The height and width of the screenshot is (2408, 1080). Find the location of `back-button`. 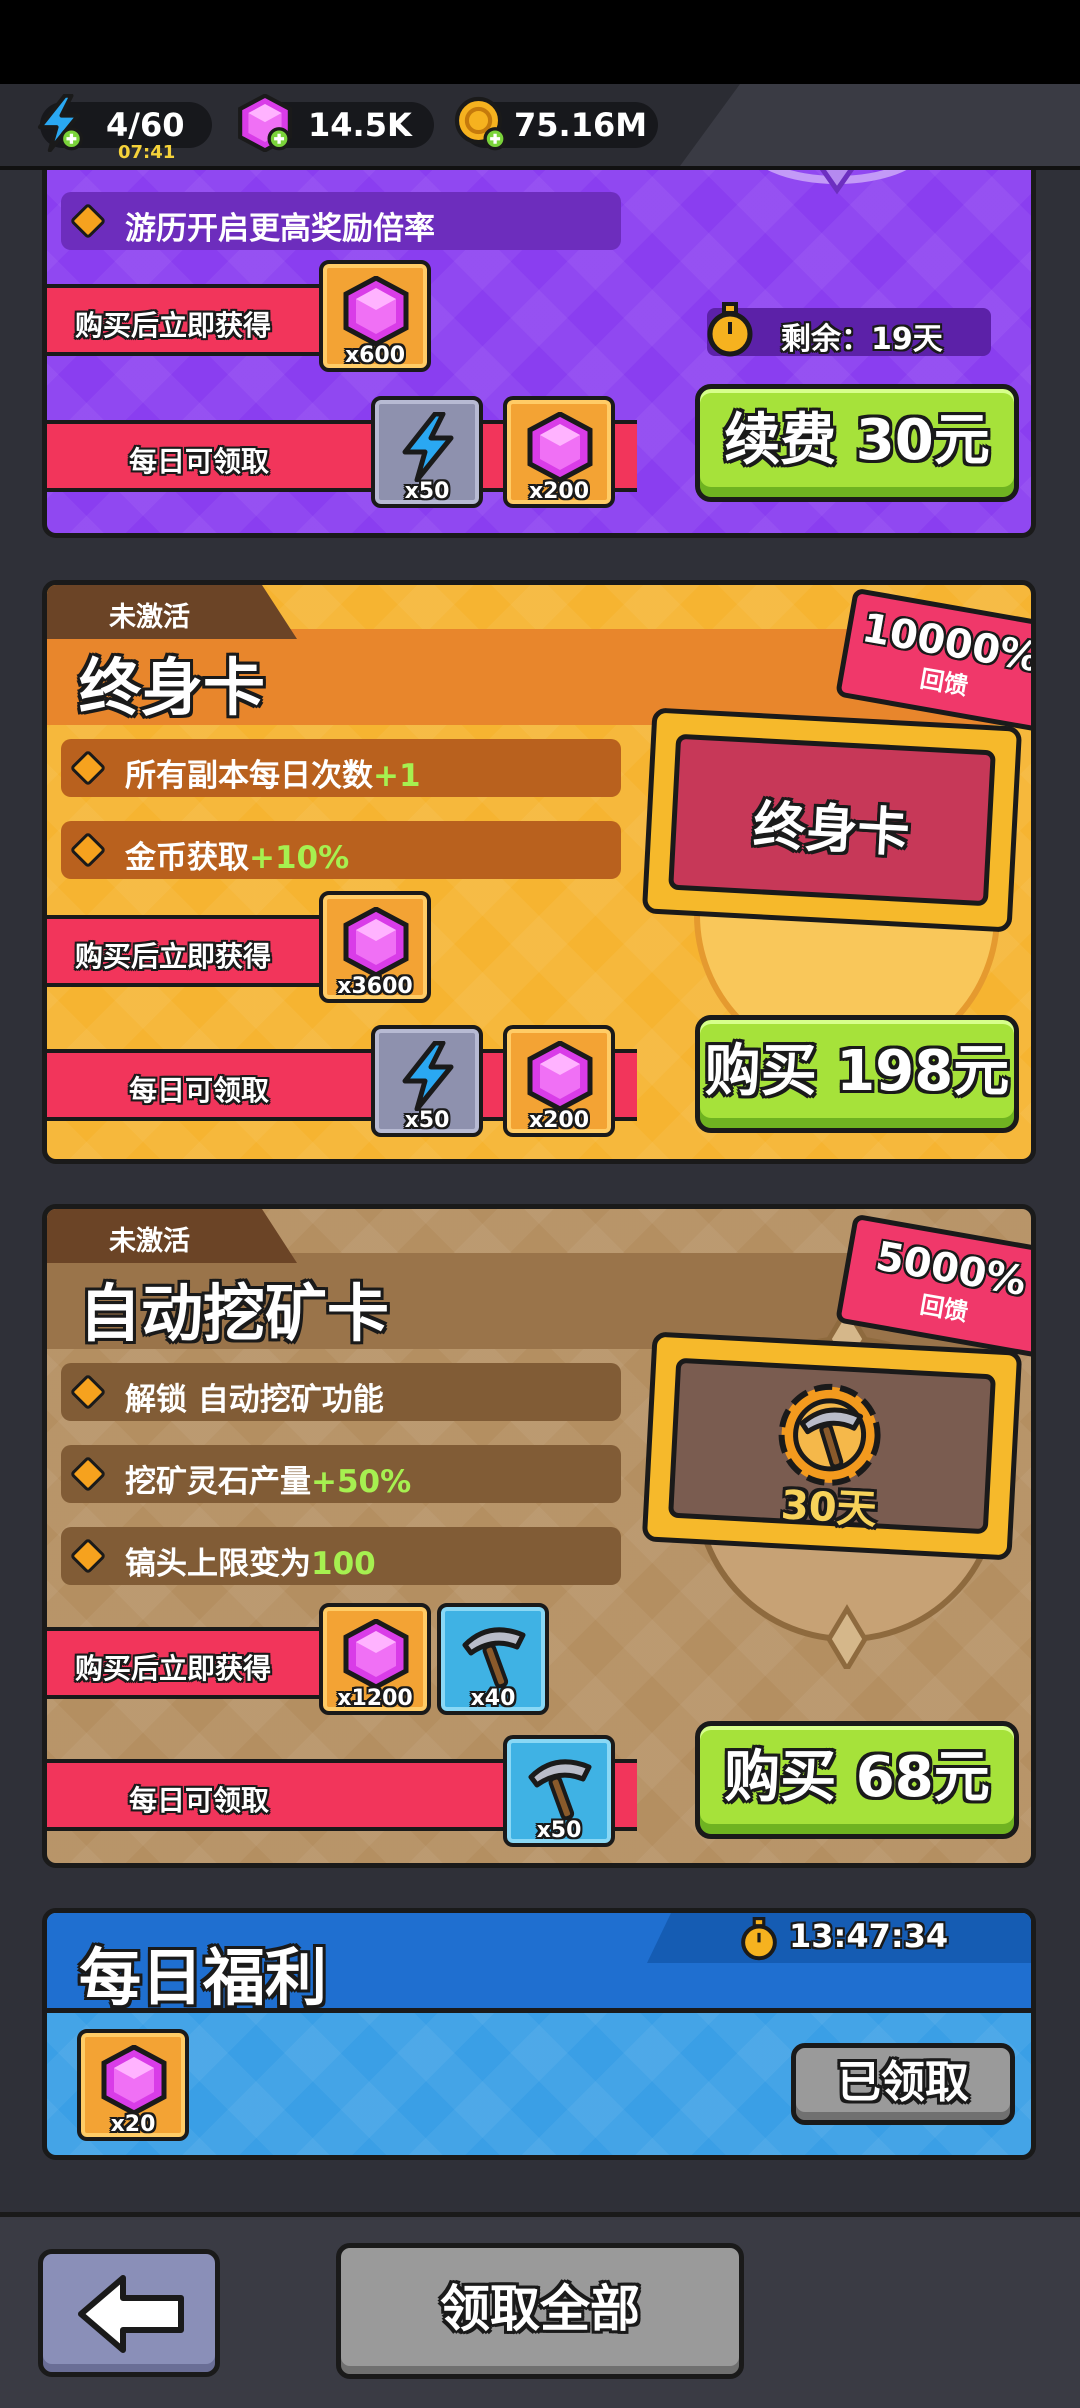

back-button is located at coordinates (129, 2313).